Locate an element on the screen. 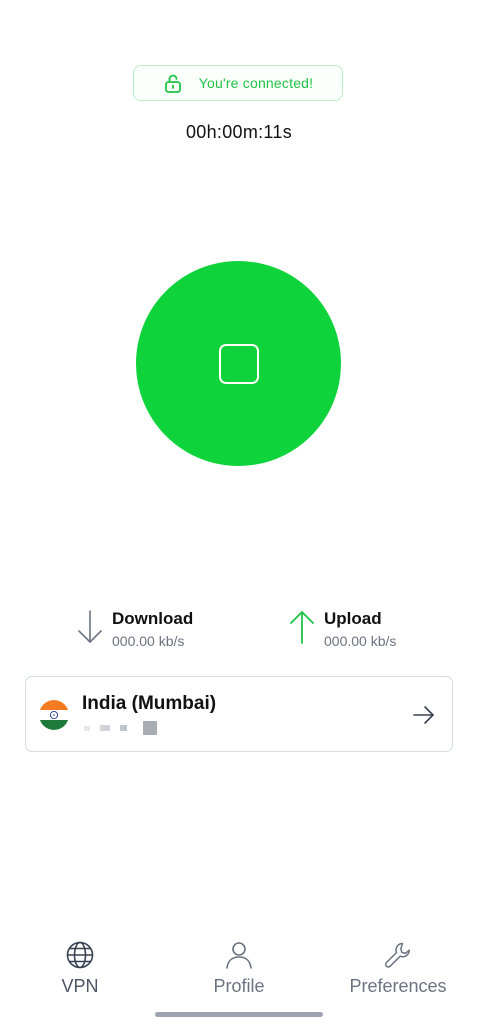 The width and height of the screenshot is (478, 1024). india-flag-icon is located at coordinates (54, 715).